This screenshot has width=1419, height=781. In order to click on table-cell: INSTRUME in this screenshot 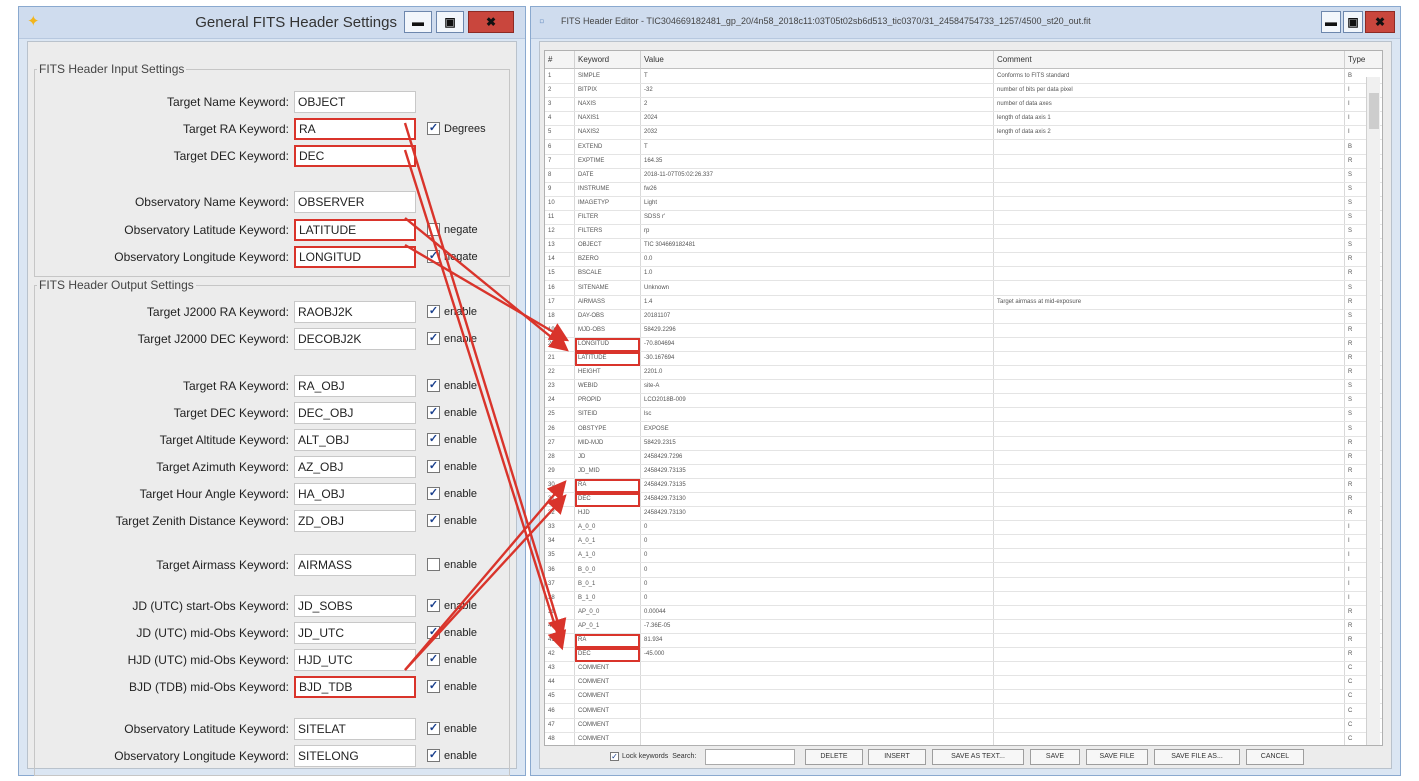, I will do `click(608, 189)`.